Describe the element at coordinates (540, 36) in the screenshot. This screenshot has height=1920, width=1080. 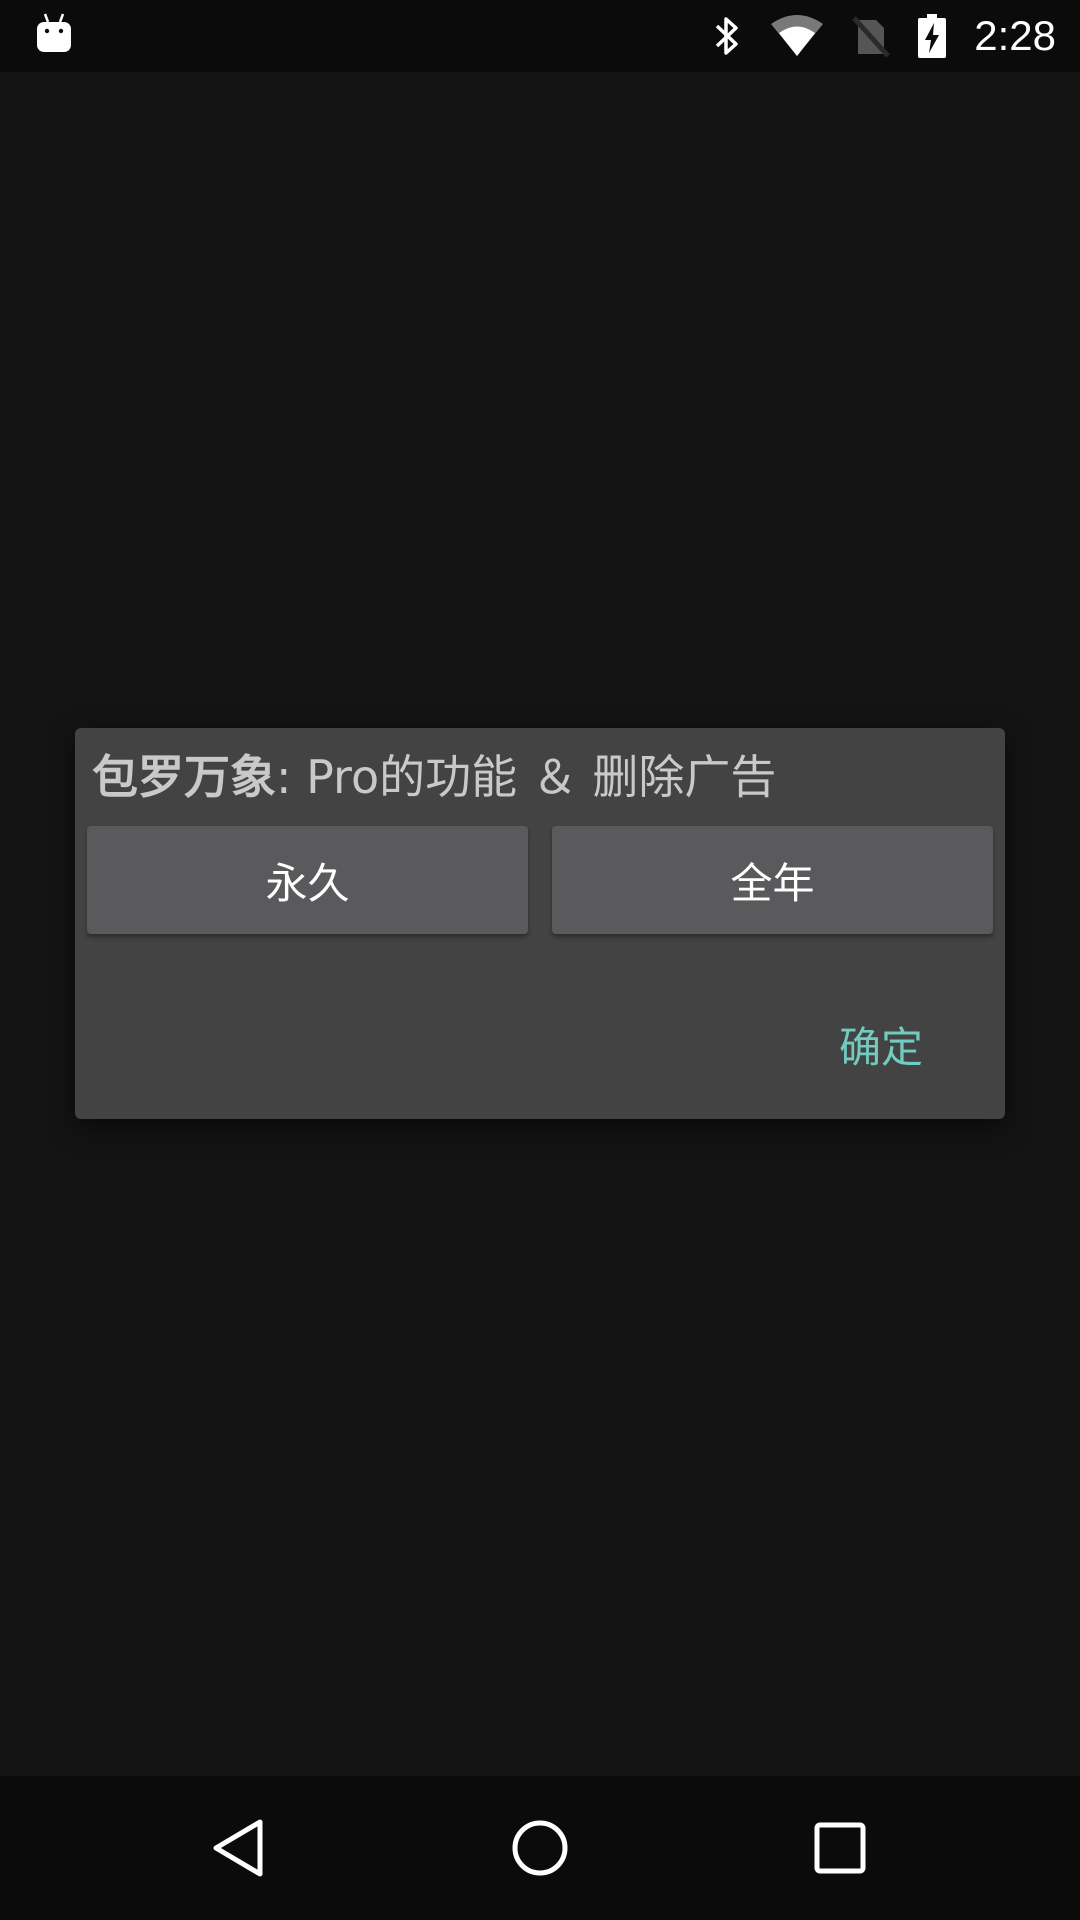
I see `status-bar: 2:28` at that location.